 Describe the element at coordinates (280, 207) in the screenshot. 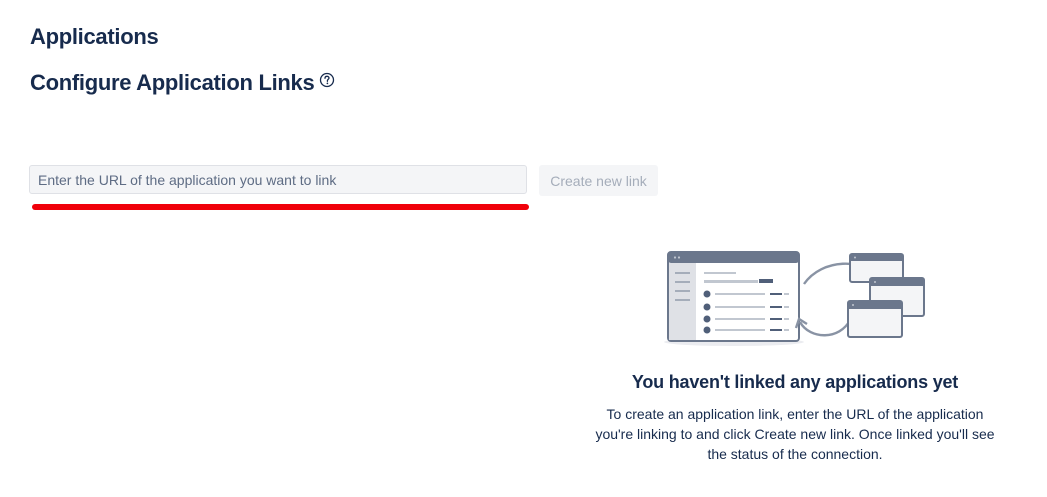

I see `annotation-underline` at that location.